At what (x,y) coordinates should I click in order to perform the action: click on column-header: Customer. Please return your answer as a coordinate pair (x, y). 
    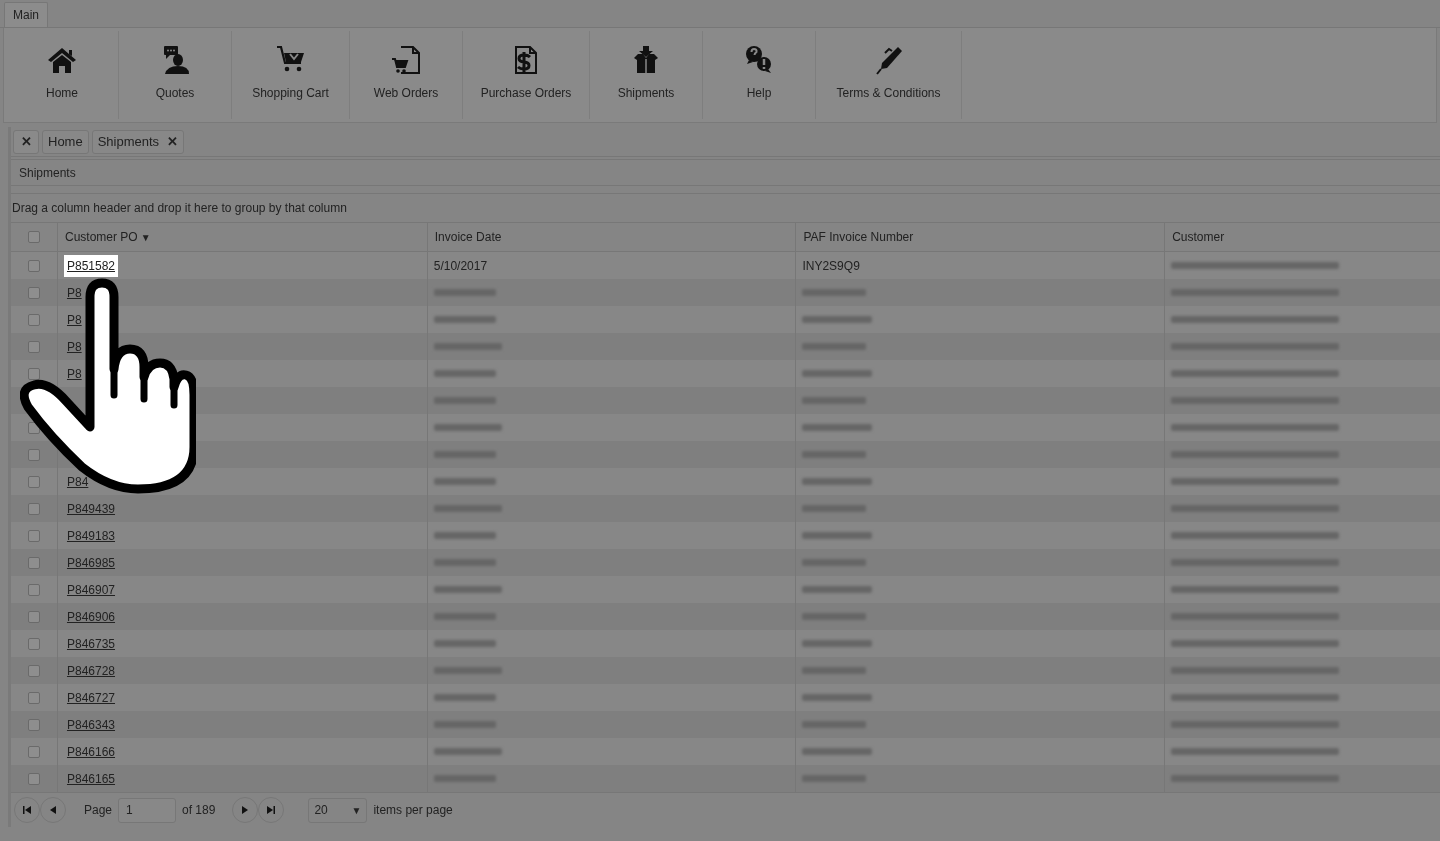
    Looking at the image, I should click on (1198, 237).